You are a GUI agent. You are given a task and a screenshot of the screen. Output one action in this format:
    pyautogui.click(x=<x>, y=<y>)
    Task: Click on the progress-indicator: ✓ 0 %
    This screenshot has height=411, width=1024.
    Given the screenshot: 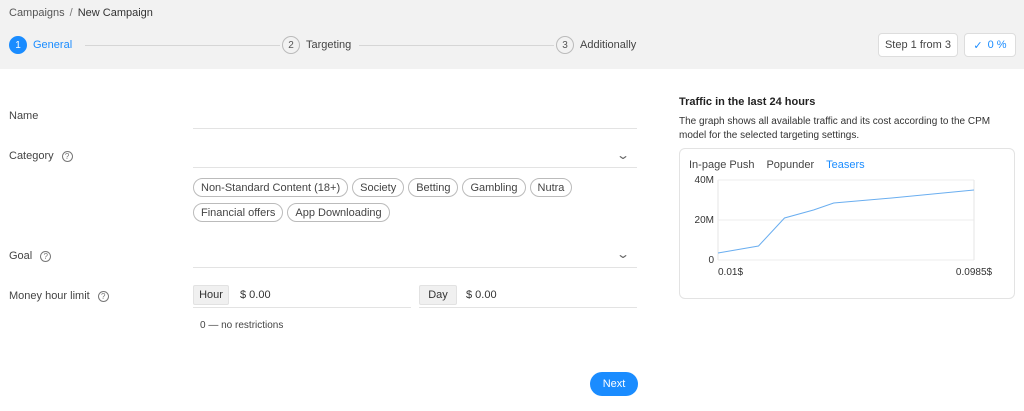 What is the action you would take?
    pyautogui.click(x=990, y=45)
    